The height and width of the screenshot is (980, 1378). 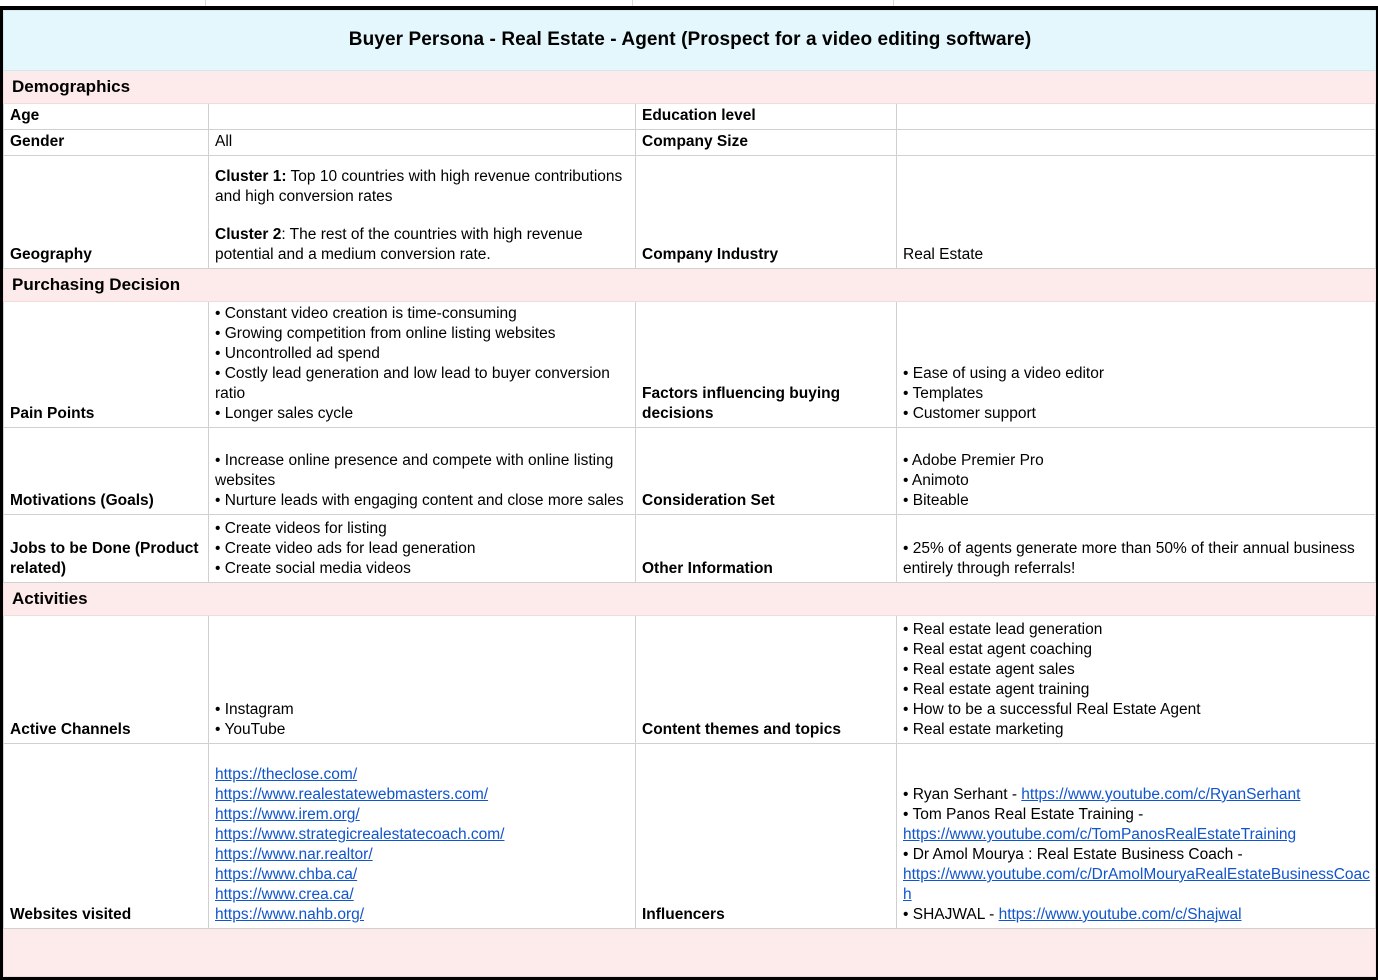 What do you see at coordinates (422, 915) in the screenshot?
I see `website-link: https://www.nahb.org/` at bounding box center [422, 915].